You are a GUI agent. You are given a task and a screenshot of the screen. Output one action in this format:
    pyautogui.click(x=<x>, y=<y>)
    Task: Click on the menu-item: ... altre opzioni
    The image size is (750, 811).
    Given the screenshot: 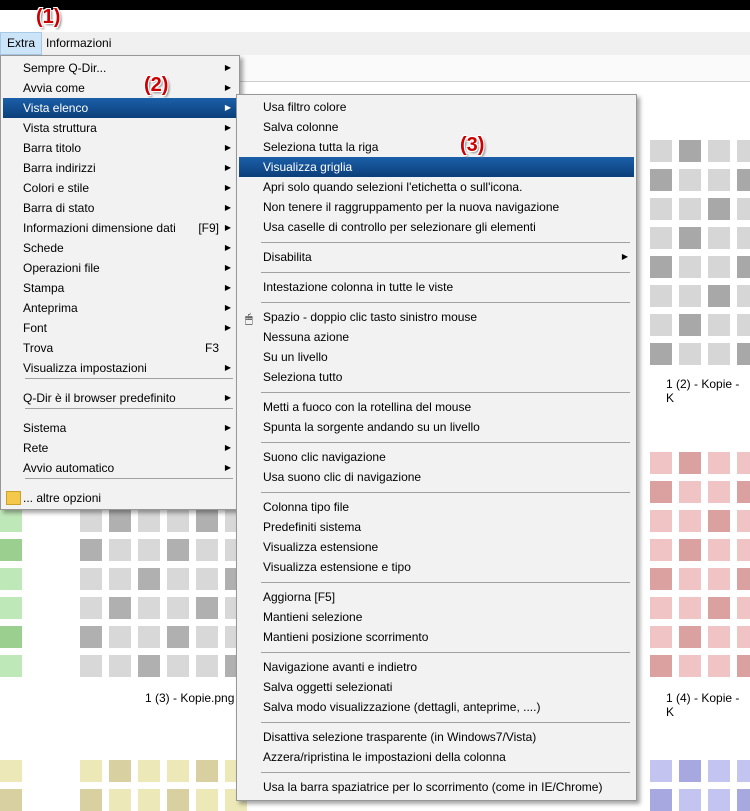 What is the action you would take?
    pyautogui.click(x=120, y=498)
    